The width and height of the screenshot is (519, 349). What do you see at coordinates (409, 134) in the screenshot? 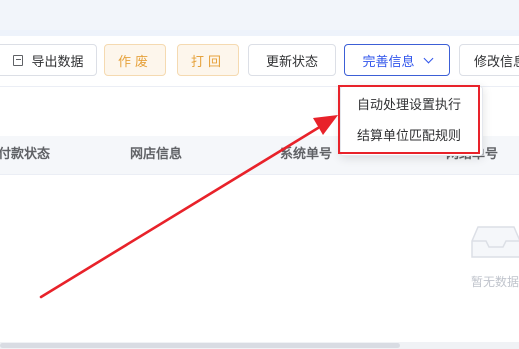
I see `menu-item-settlement-unit-matching-rules: 结算单位匹配规则` at bounding box center [409, 134].